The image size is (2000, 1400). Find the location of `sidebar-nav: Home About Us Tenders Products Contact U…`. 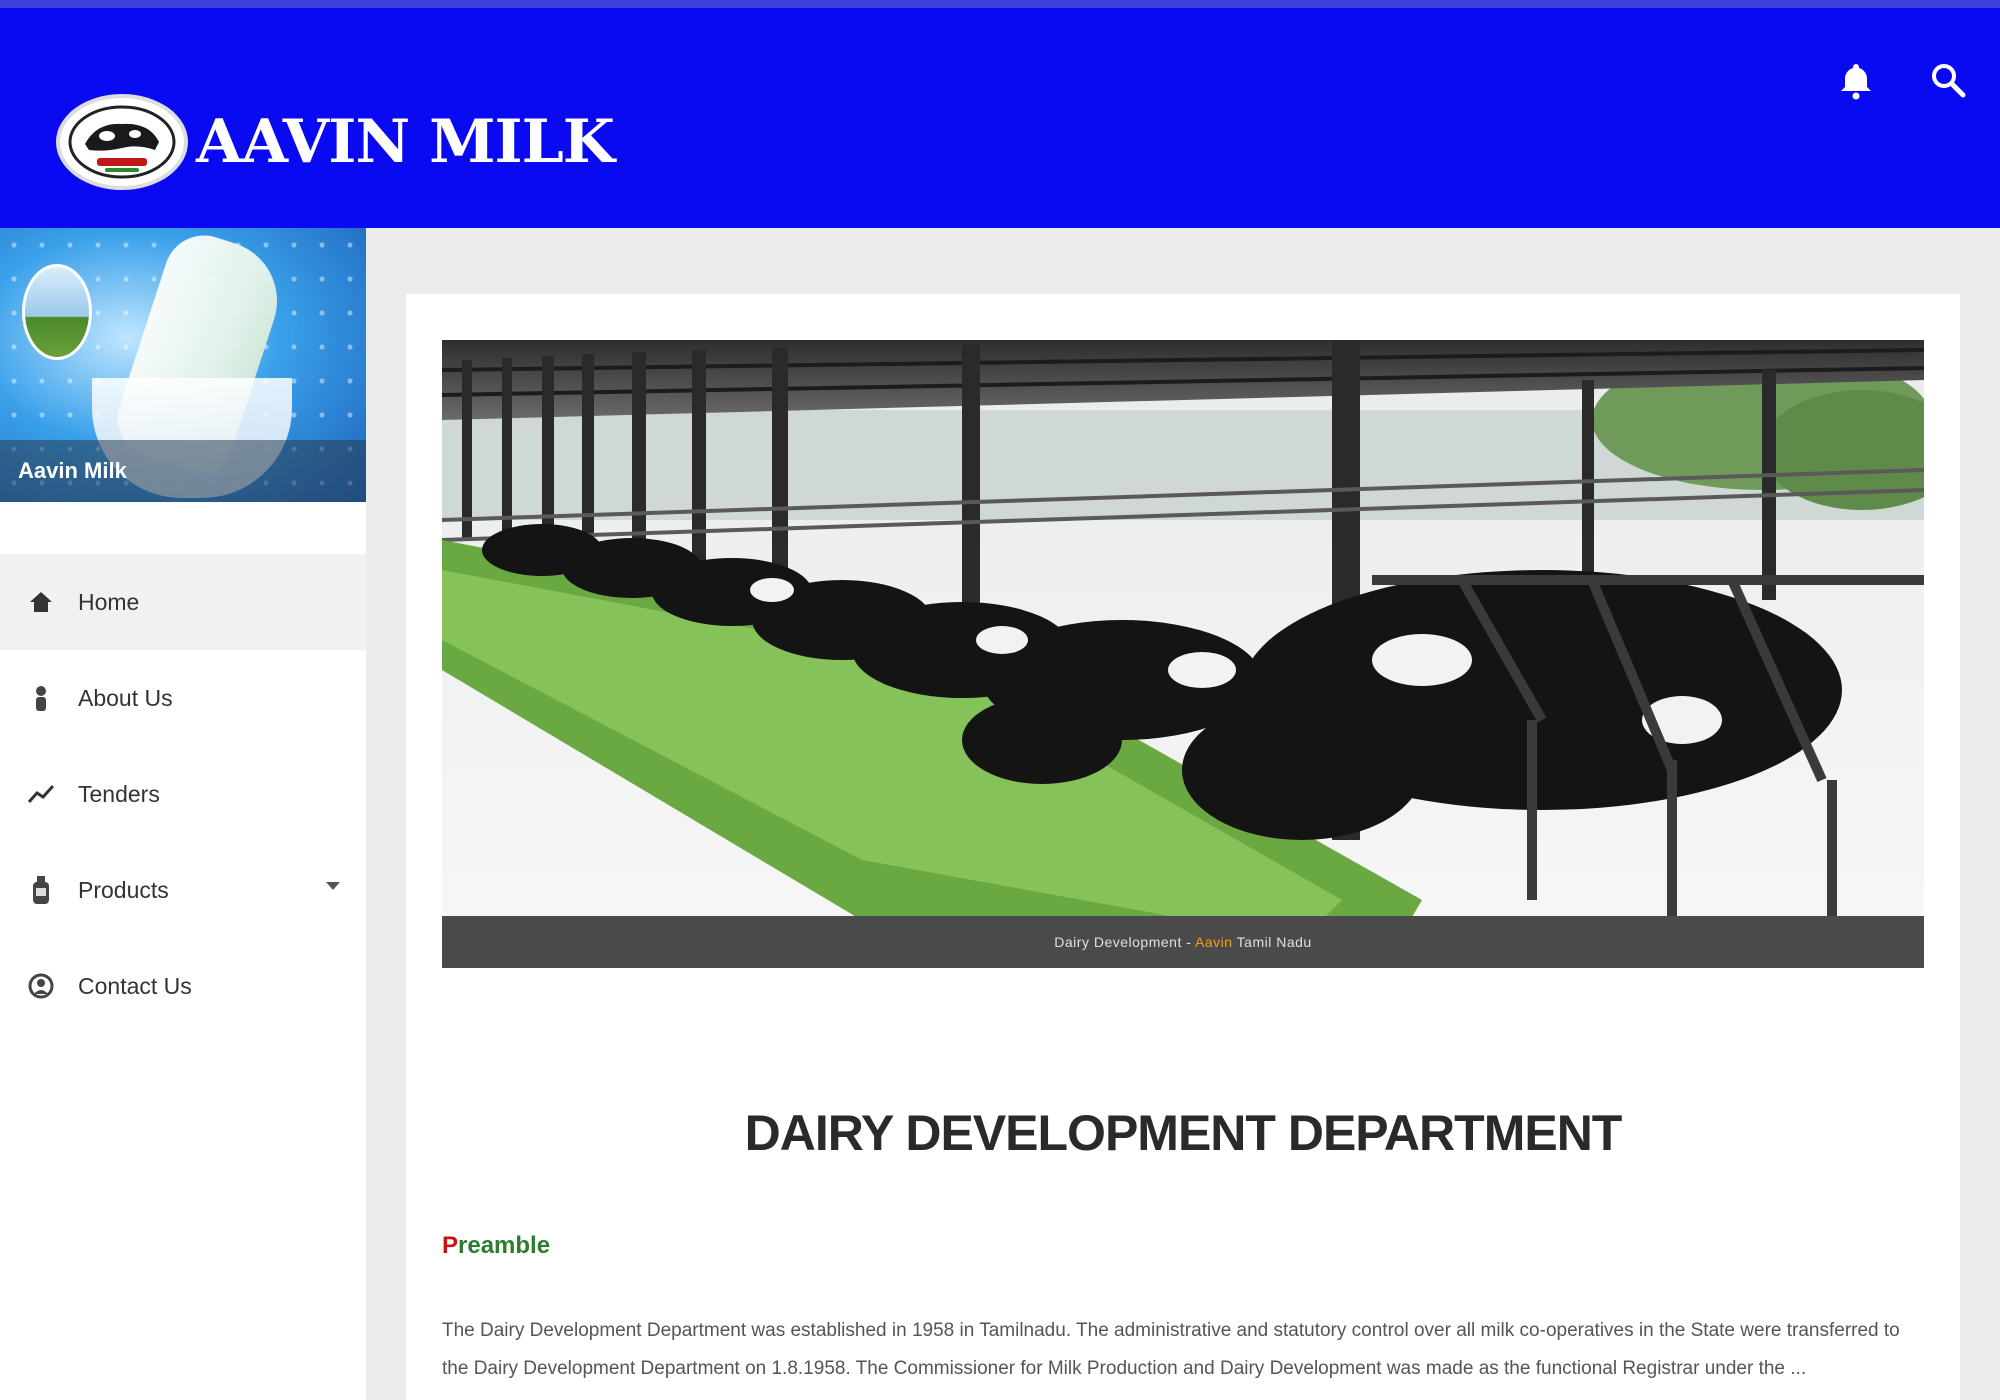

sidebar-nav: Home About Us Tenders Products Contact U… is located at coordinates (183, 794).